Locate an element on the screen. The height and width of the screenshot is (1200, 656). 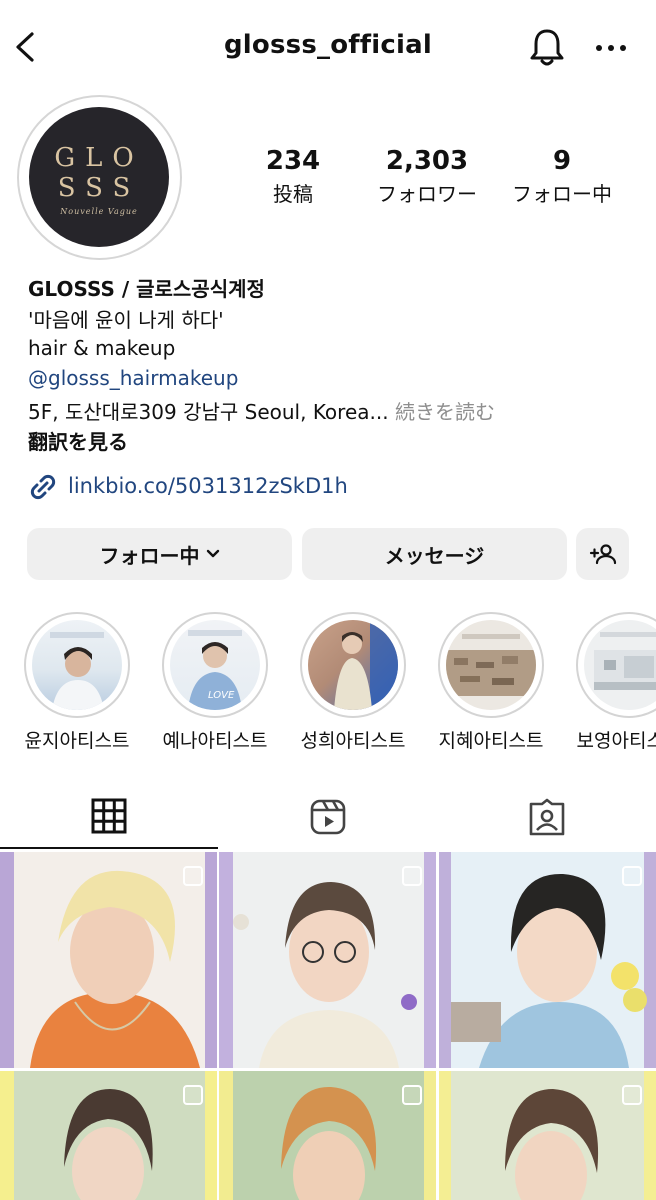
highlight-item: 성희아티스트 is located at coordinates (353, 682).